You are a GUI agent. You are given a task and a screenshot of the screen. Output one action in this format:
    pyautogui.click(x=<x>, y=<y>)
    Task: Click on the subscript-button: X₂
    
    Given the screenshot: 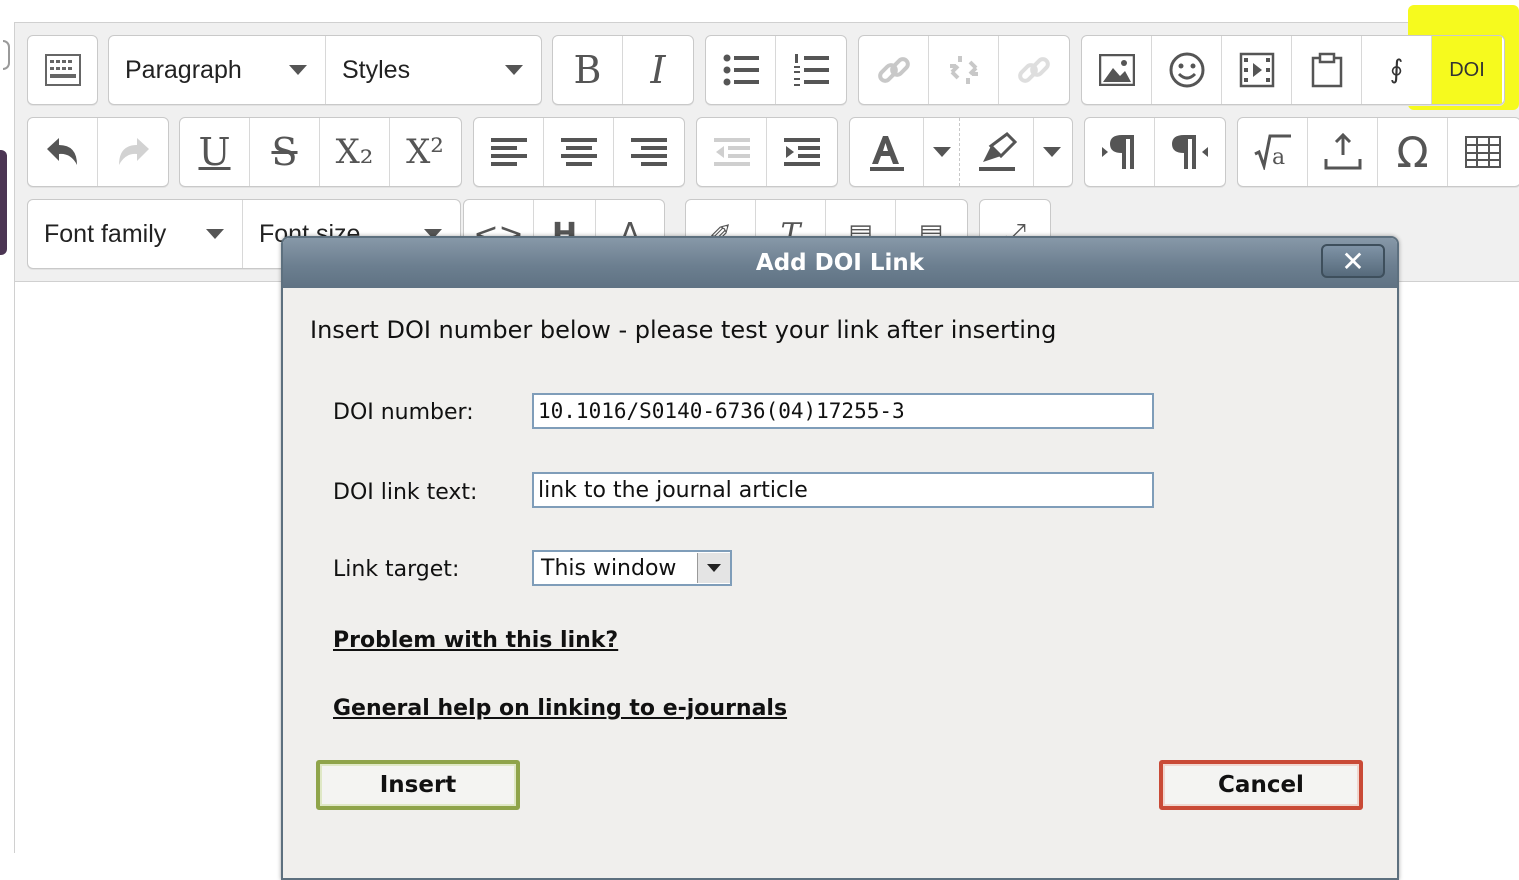 What is the action you would take?
    pyautogui.click(x=355, y=152)
    